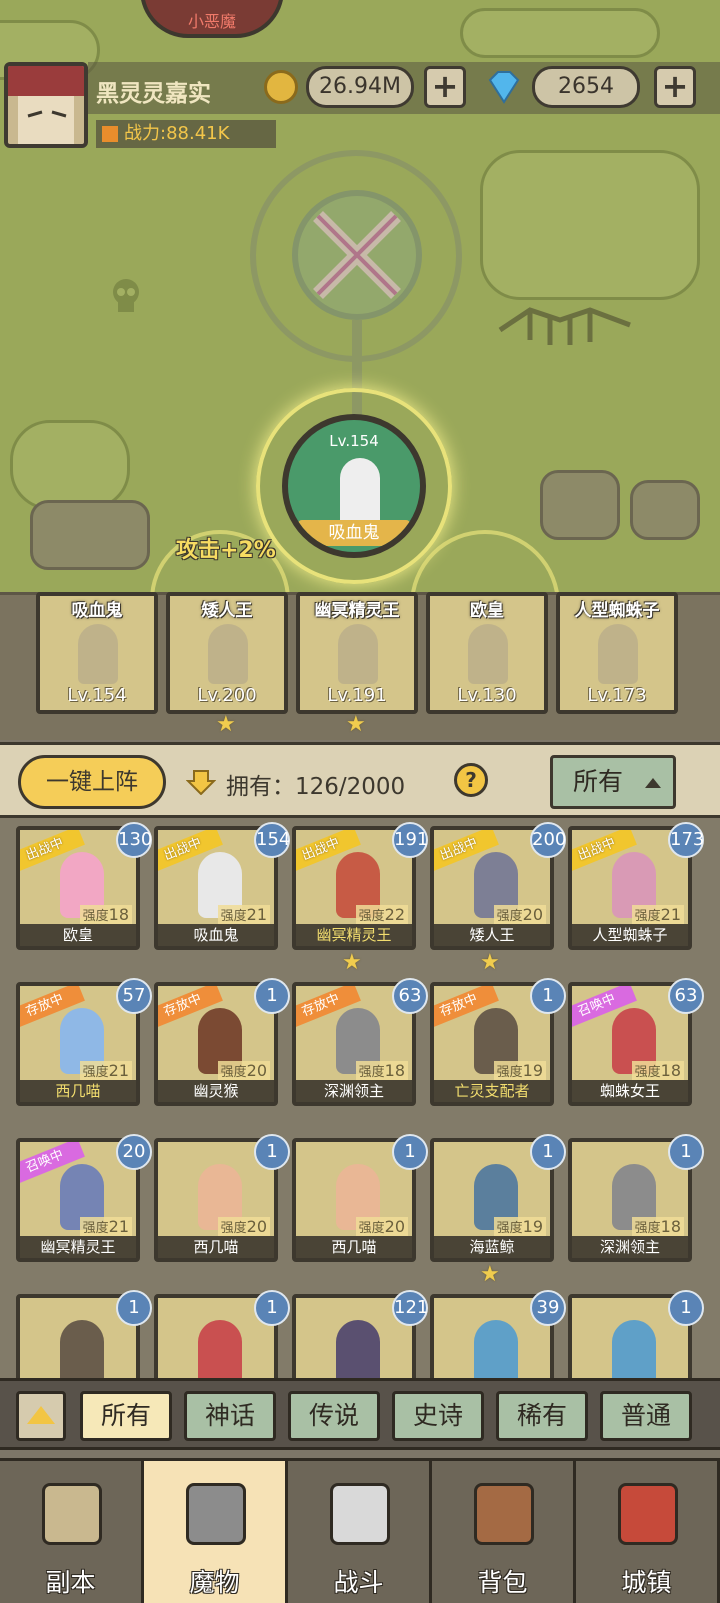 This screenshot has width=720, height=1603. What do you see at coordinates (646, 1582) in the screenshot?
I see `nav-label: 城镇` at bounding box center [646, 1582].